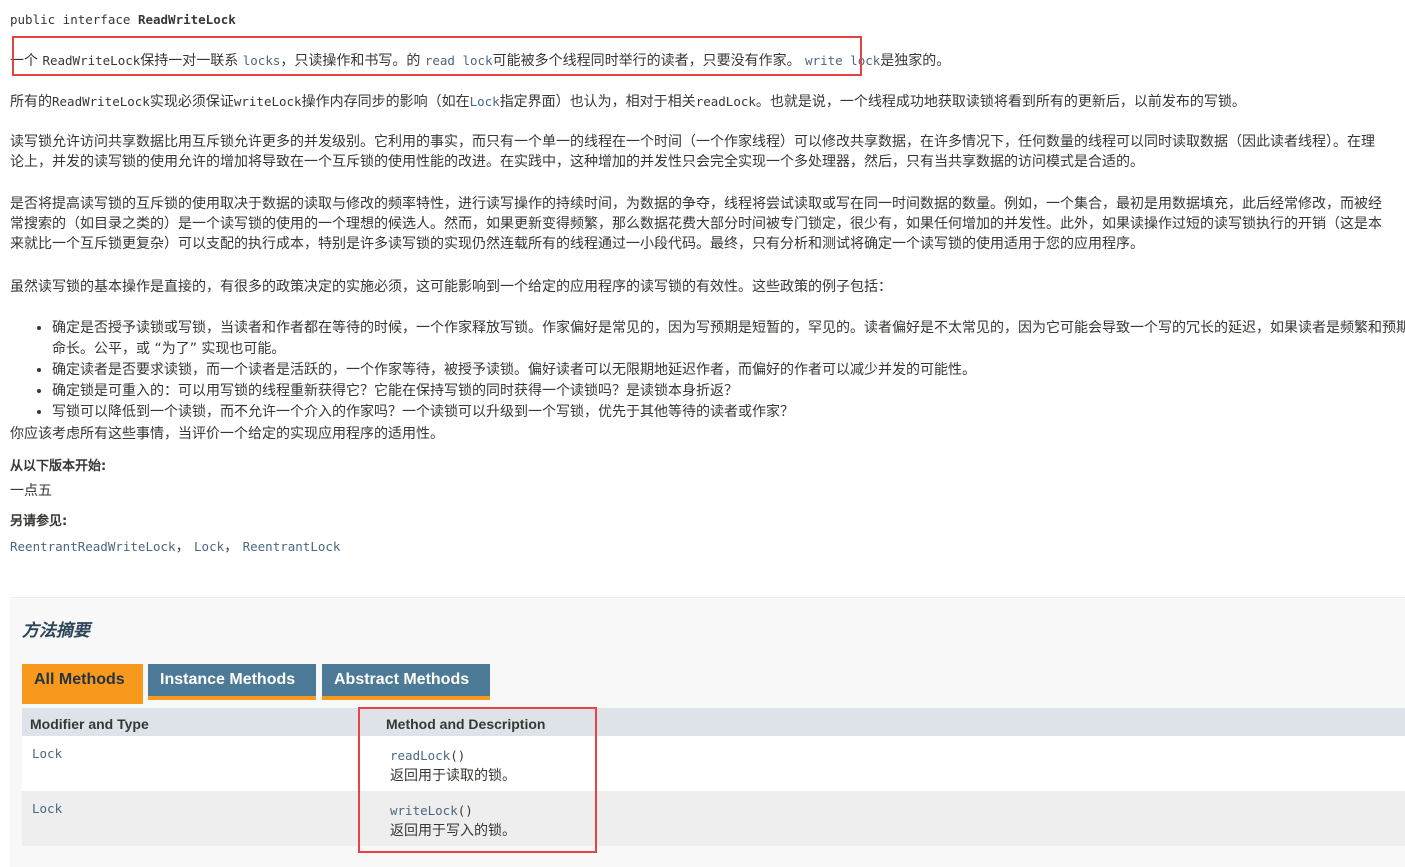 This screenshot has width=1405, height=867. Describe the element at coordinates (186, 19) in the screenshot. I see `interface-name: ReadWriteLock` at that location.